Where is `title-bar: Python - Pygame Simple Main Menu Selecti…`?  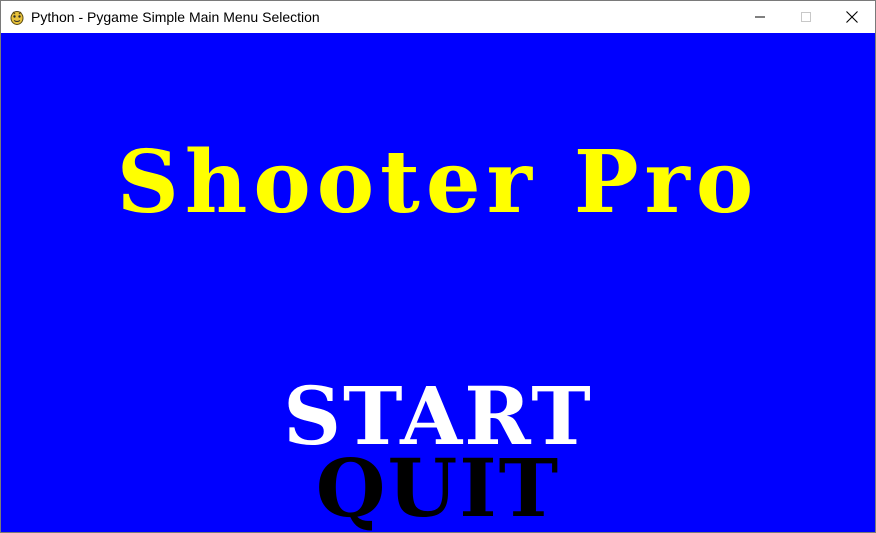 title-bar: Python - Pygame Simple Main Menu Selecti… is located at coordinates (438, 17).